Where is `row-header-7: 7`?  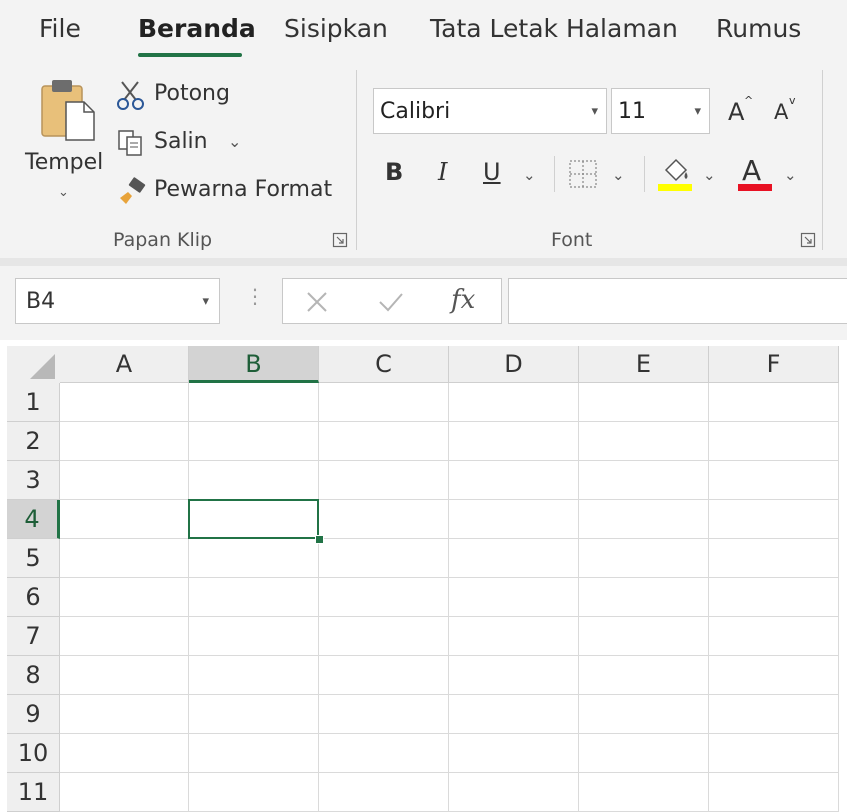
row-header-7: 7 is located at coordinates (33, 636).